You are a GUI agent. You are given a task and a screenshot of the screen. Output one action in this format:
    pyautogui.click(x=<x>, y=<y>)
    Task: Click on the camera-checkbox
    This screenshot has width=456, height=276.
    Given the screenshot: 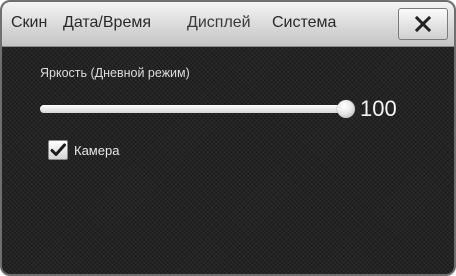 What is the action you would take?
    pyautogui.click(x=58, y=150)
    